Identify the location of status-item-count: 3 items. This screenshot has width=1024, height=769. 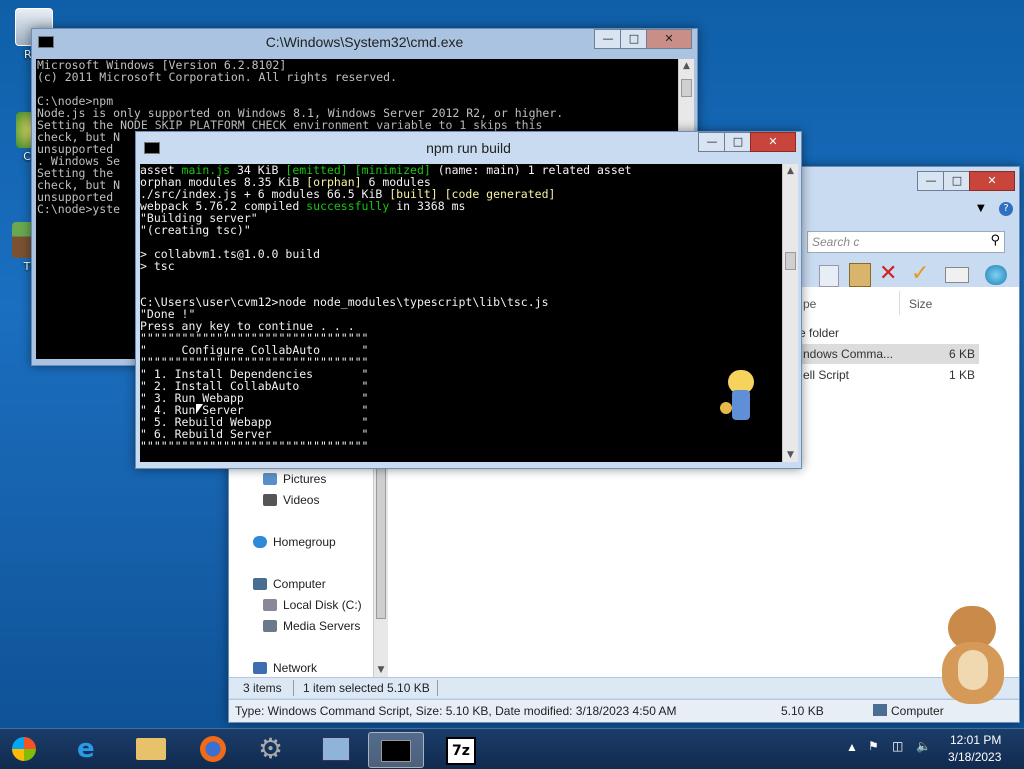
(262, 688).